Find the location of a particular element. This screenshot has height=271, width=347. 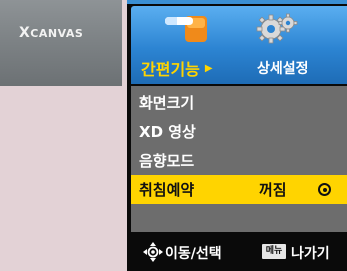

gears-icon is located at coordinates (277, 28).